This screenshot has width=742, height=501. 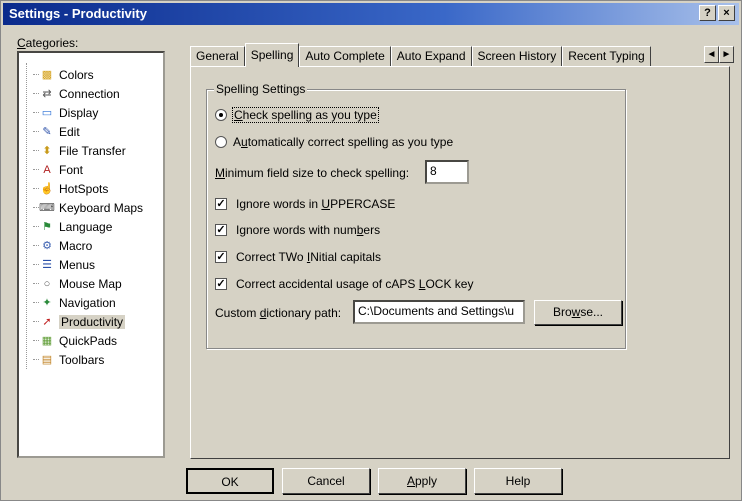 What do you see at coordinates (47, 283) in the screenshot?
I see `mouse-icon: ○` at bounding box center [47, 283].